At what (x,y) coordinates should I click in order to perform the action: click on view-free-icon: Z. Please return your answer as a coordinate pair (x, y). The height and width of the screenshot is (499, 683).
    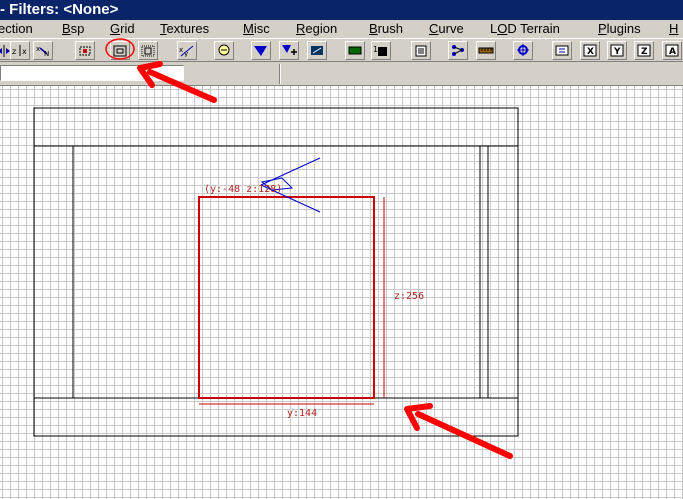
    Looking at the image, I should click on (644, 50).